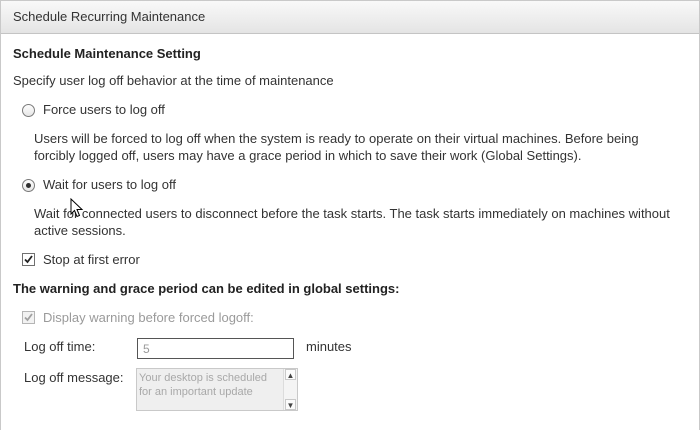 The image size is (700, 430). Describe the element at coordinates (148, 317) in the screenshot. I see `display-warning-label: Display warning before forced logoff:` at that location.